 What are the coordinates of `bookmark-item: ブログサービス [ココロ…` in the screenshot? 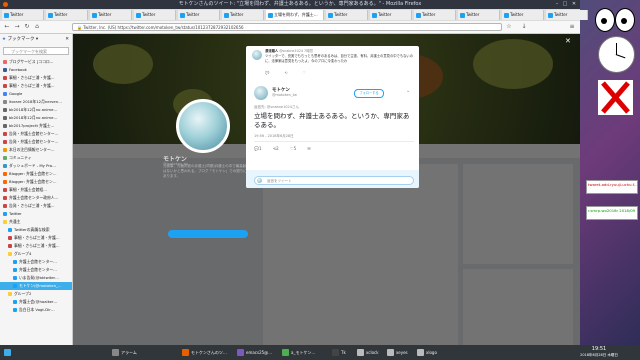 It's located at (36, 62).